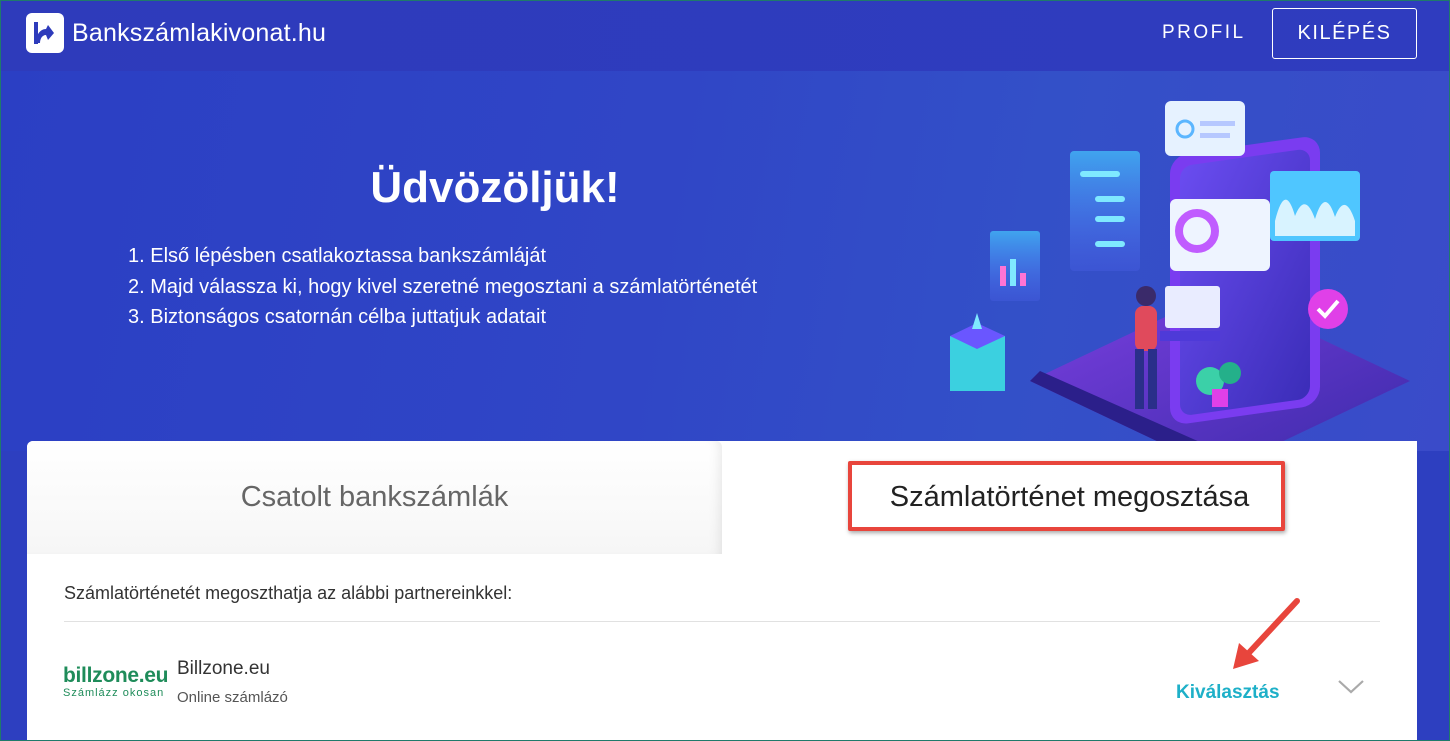 Image resolution: width=1450 pixels, height=741 pixels. What do you see at coordinates (1204, 33) in the screenshot?
I see `profile-link: PROFIL` at bounding box center [1204, 33].